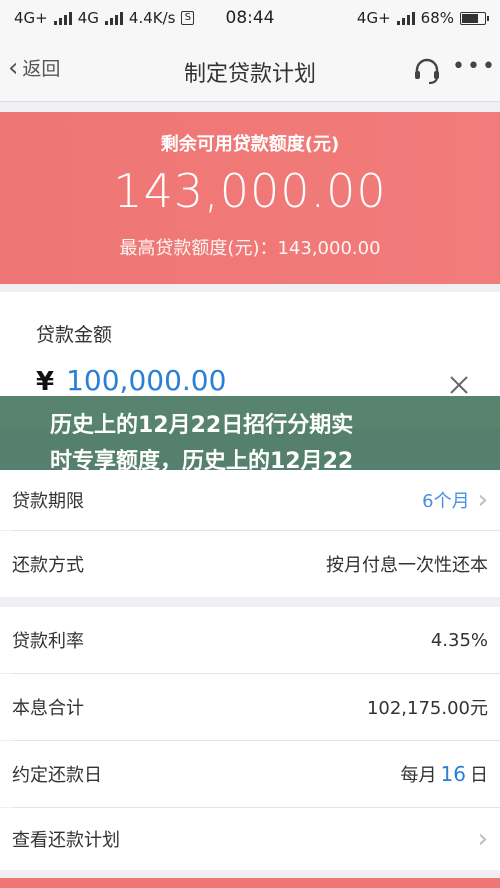  I want to click on status-right: 4G+ 68%, so click(422, 18).